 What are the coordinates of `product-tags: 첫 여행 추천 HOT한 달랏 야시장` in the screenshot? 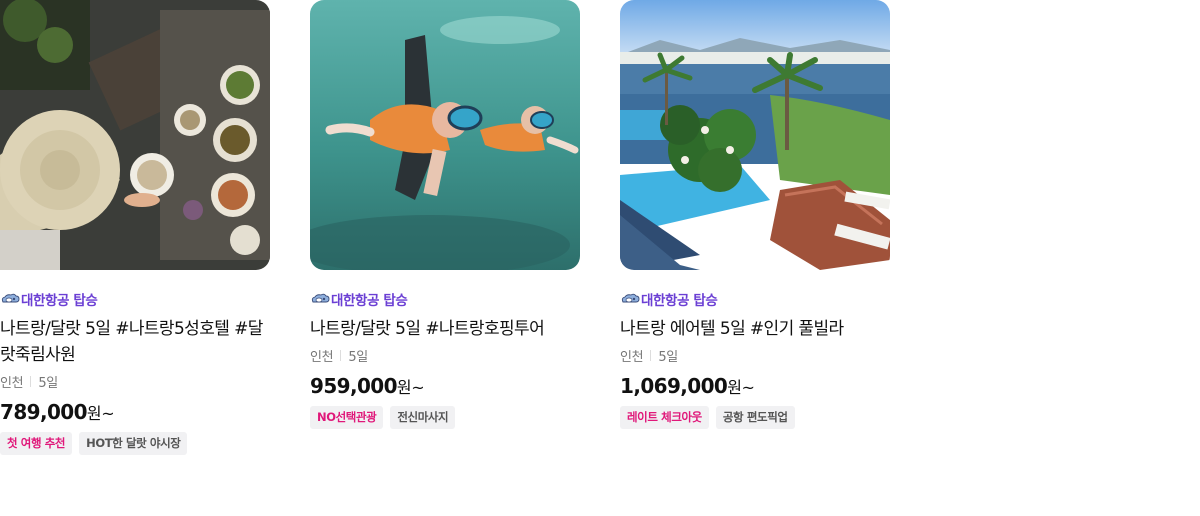 It's located at (135, 443).